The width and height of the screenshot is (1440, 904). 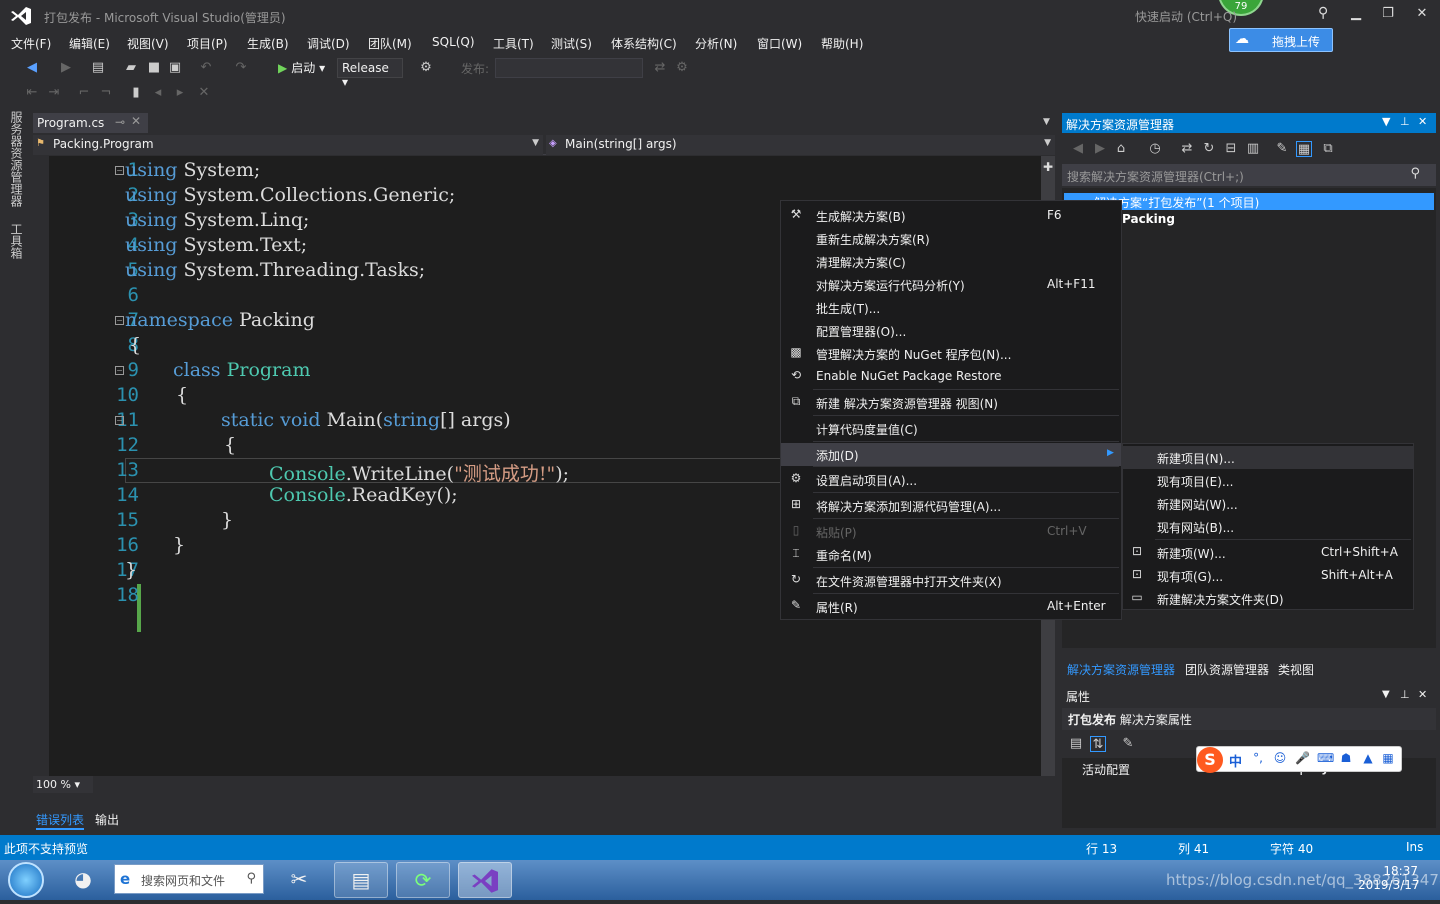 What do you see at coordinates (1235, 760) in the screenshot?
I see `ime-language-label: 中` at bounding box center [1235, 760].